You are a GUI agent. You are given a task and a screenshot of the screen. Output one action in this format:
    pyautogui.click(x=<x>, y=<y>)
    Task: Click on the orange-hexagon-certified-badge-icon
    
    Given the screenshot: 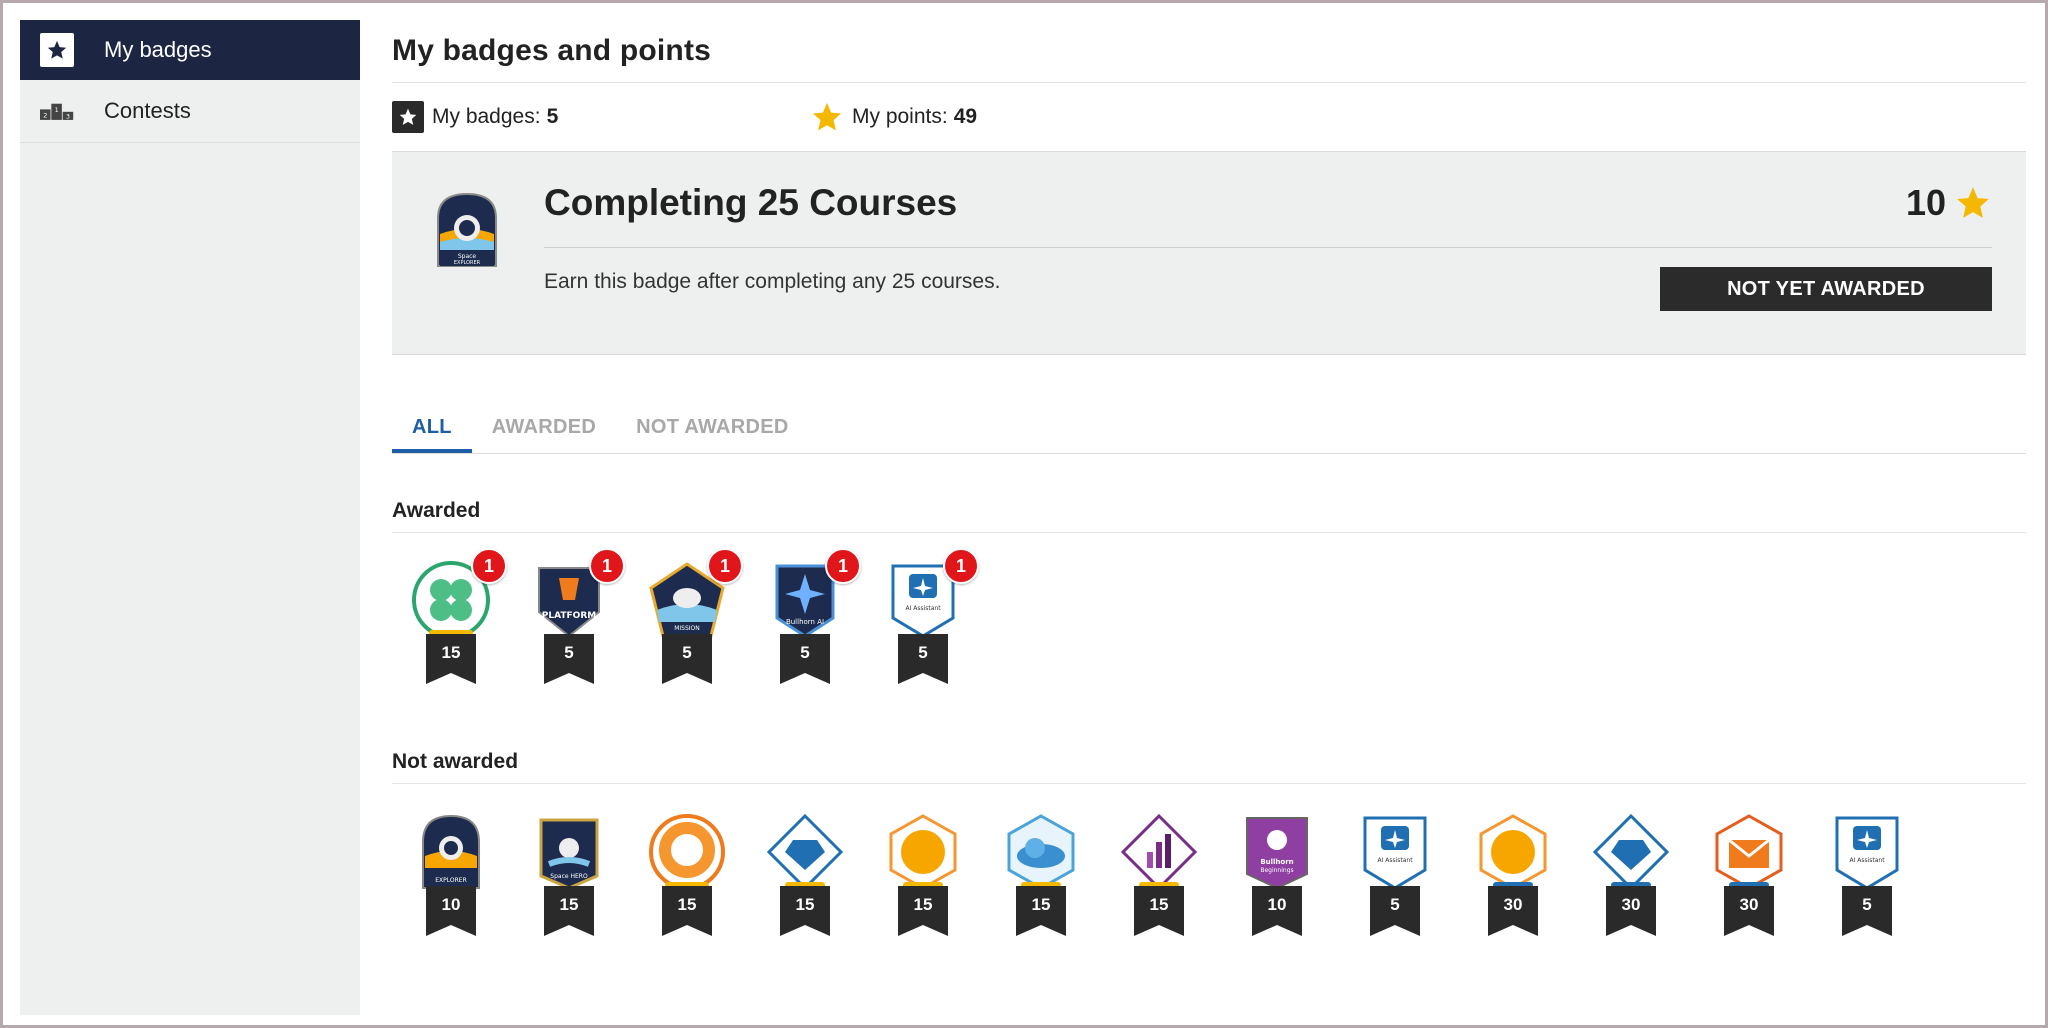 What is the action you would take?
    pyautogui.click(x=1513, y=852)
    